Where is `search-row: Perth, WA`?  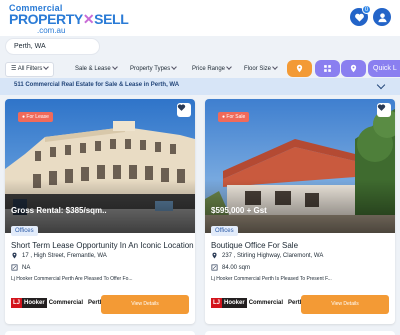
search-row: Perth, WA is located at coordinates (200, 47).